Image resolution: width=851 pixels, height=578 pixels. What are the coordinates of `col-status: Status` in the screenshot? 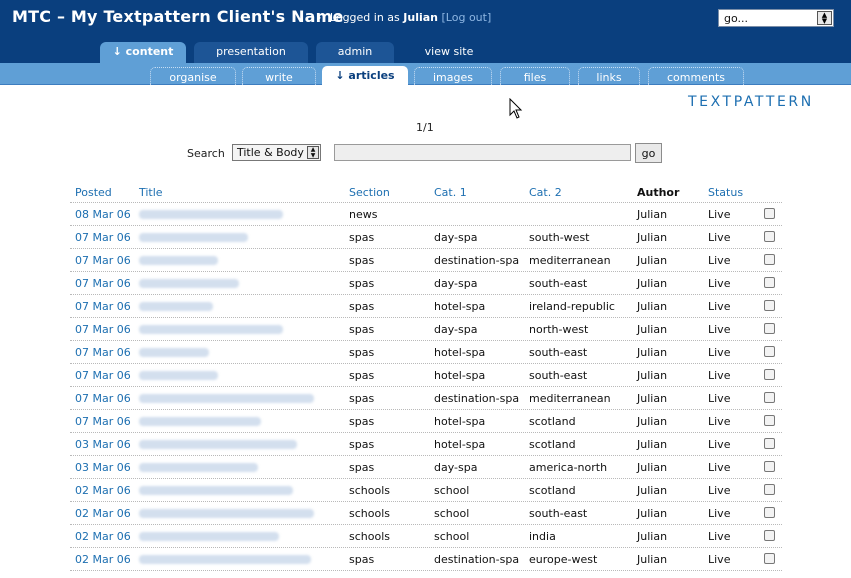 It's located at (725, 192).